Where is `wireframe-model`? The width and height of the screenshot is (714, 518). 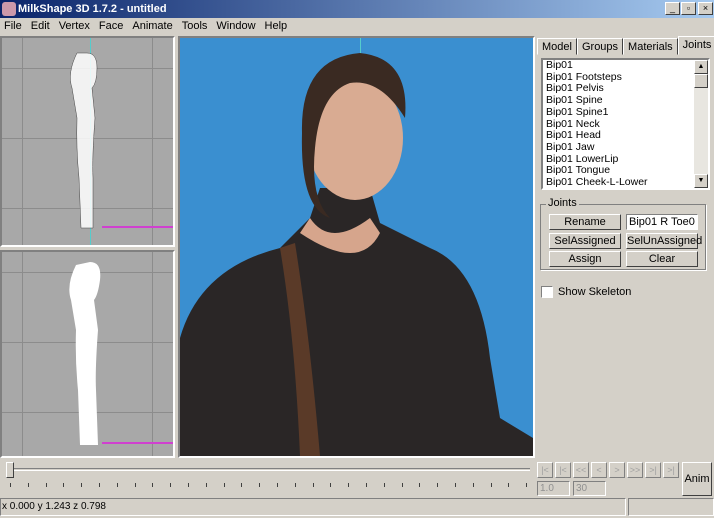
wireframe-model is located at coordinates (84, 140).